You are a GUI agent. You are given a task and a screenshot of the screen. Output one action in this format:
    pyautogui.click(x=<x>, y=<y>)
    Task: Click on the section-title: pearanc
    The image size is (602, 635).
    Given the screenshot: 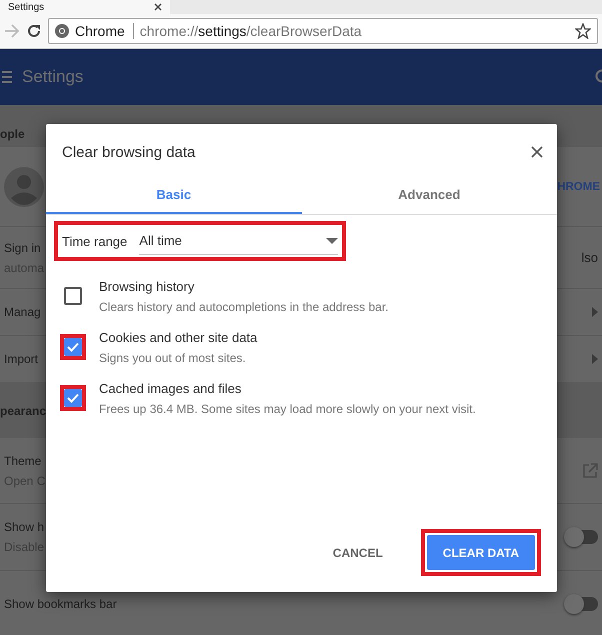 What is the action you would take?
    pyautogui.click(x=23, y=411)
    